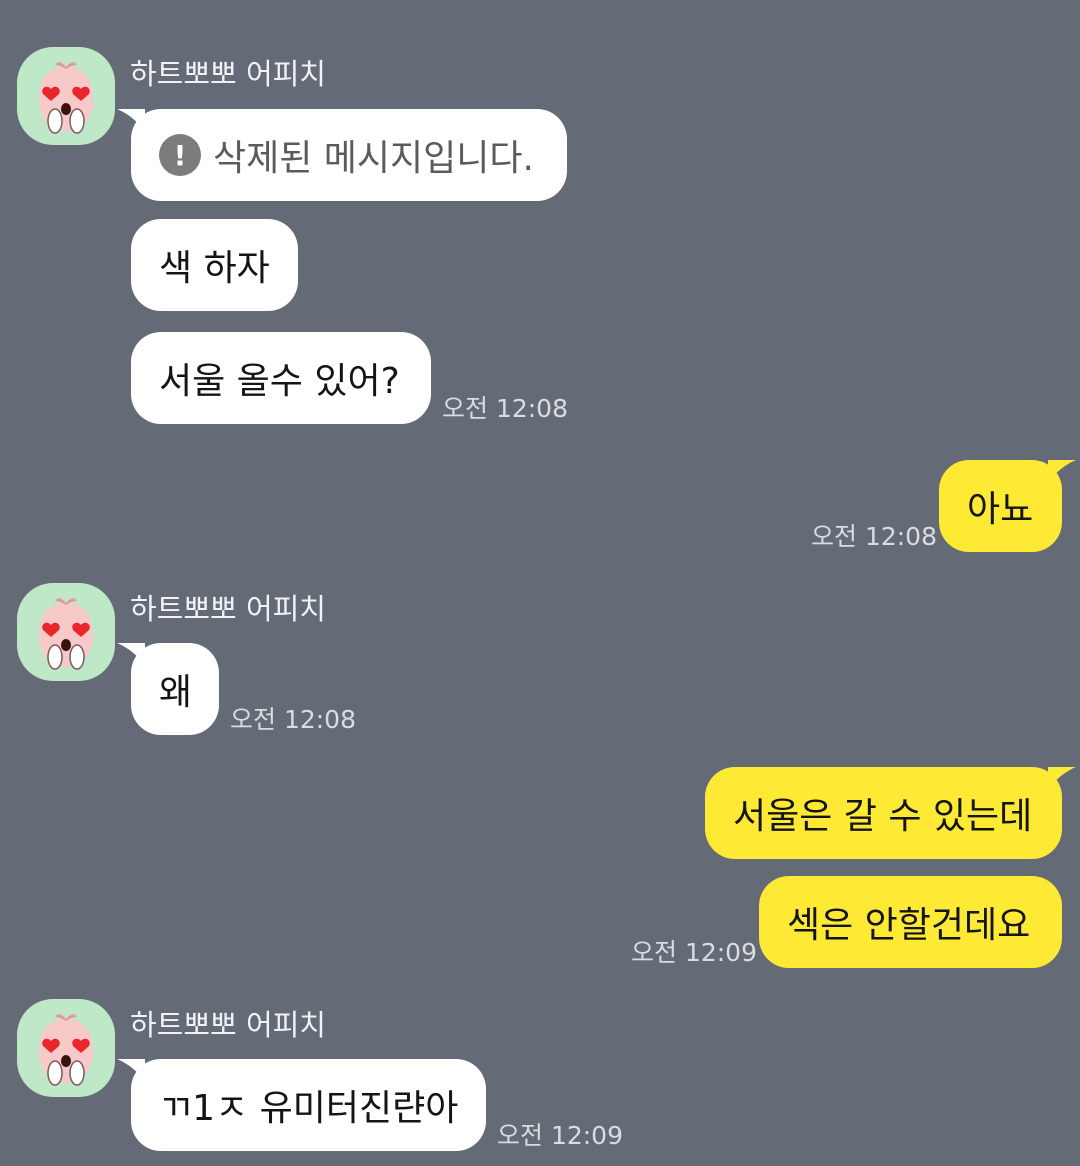  Describe the element at coordinates (279, 381) in the screenshot. I see `message-text: 서울 올수 있어?` at that location.